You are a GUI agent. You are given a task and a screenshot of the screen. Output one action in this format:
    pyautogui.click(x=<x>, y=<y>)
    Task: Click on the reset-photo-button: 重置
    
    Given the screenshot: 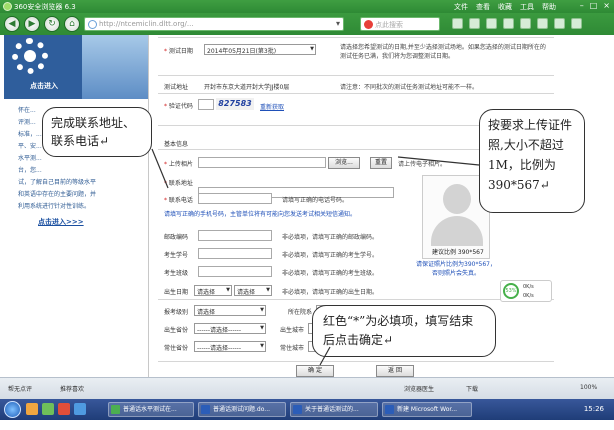 What is the action you would take?
    pyautogui.click(x=381, y=163)
    